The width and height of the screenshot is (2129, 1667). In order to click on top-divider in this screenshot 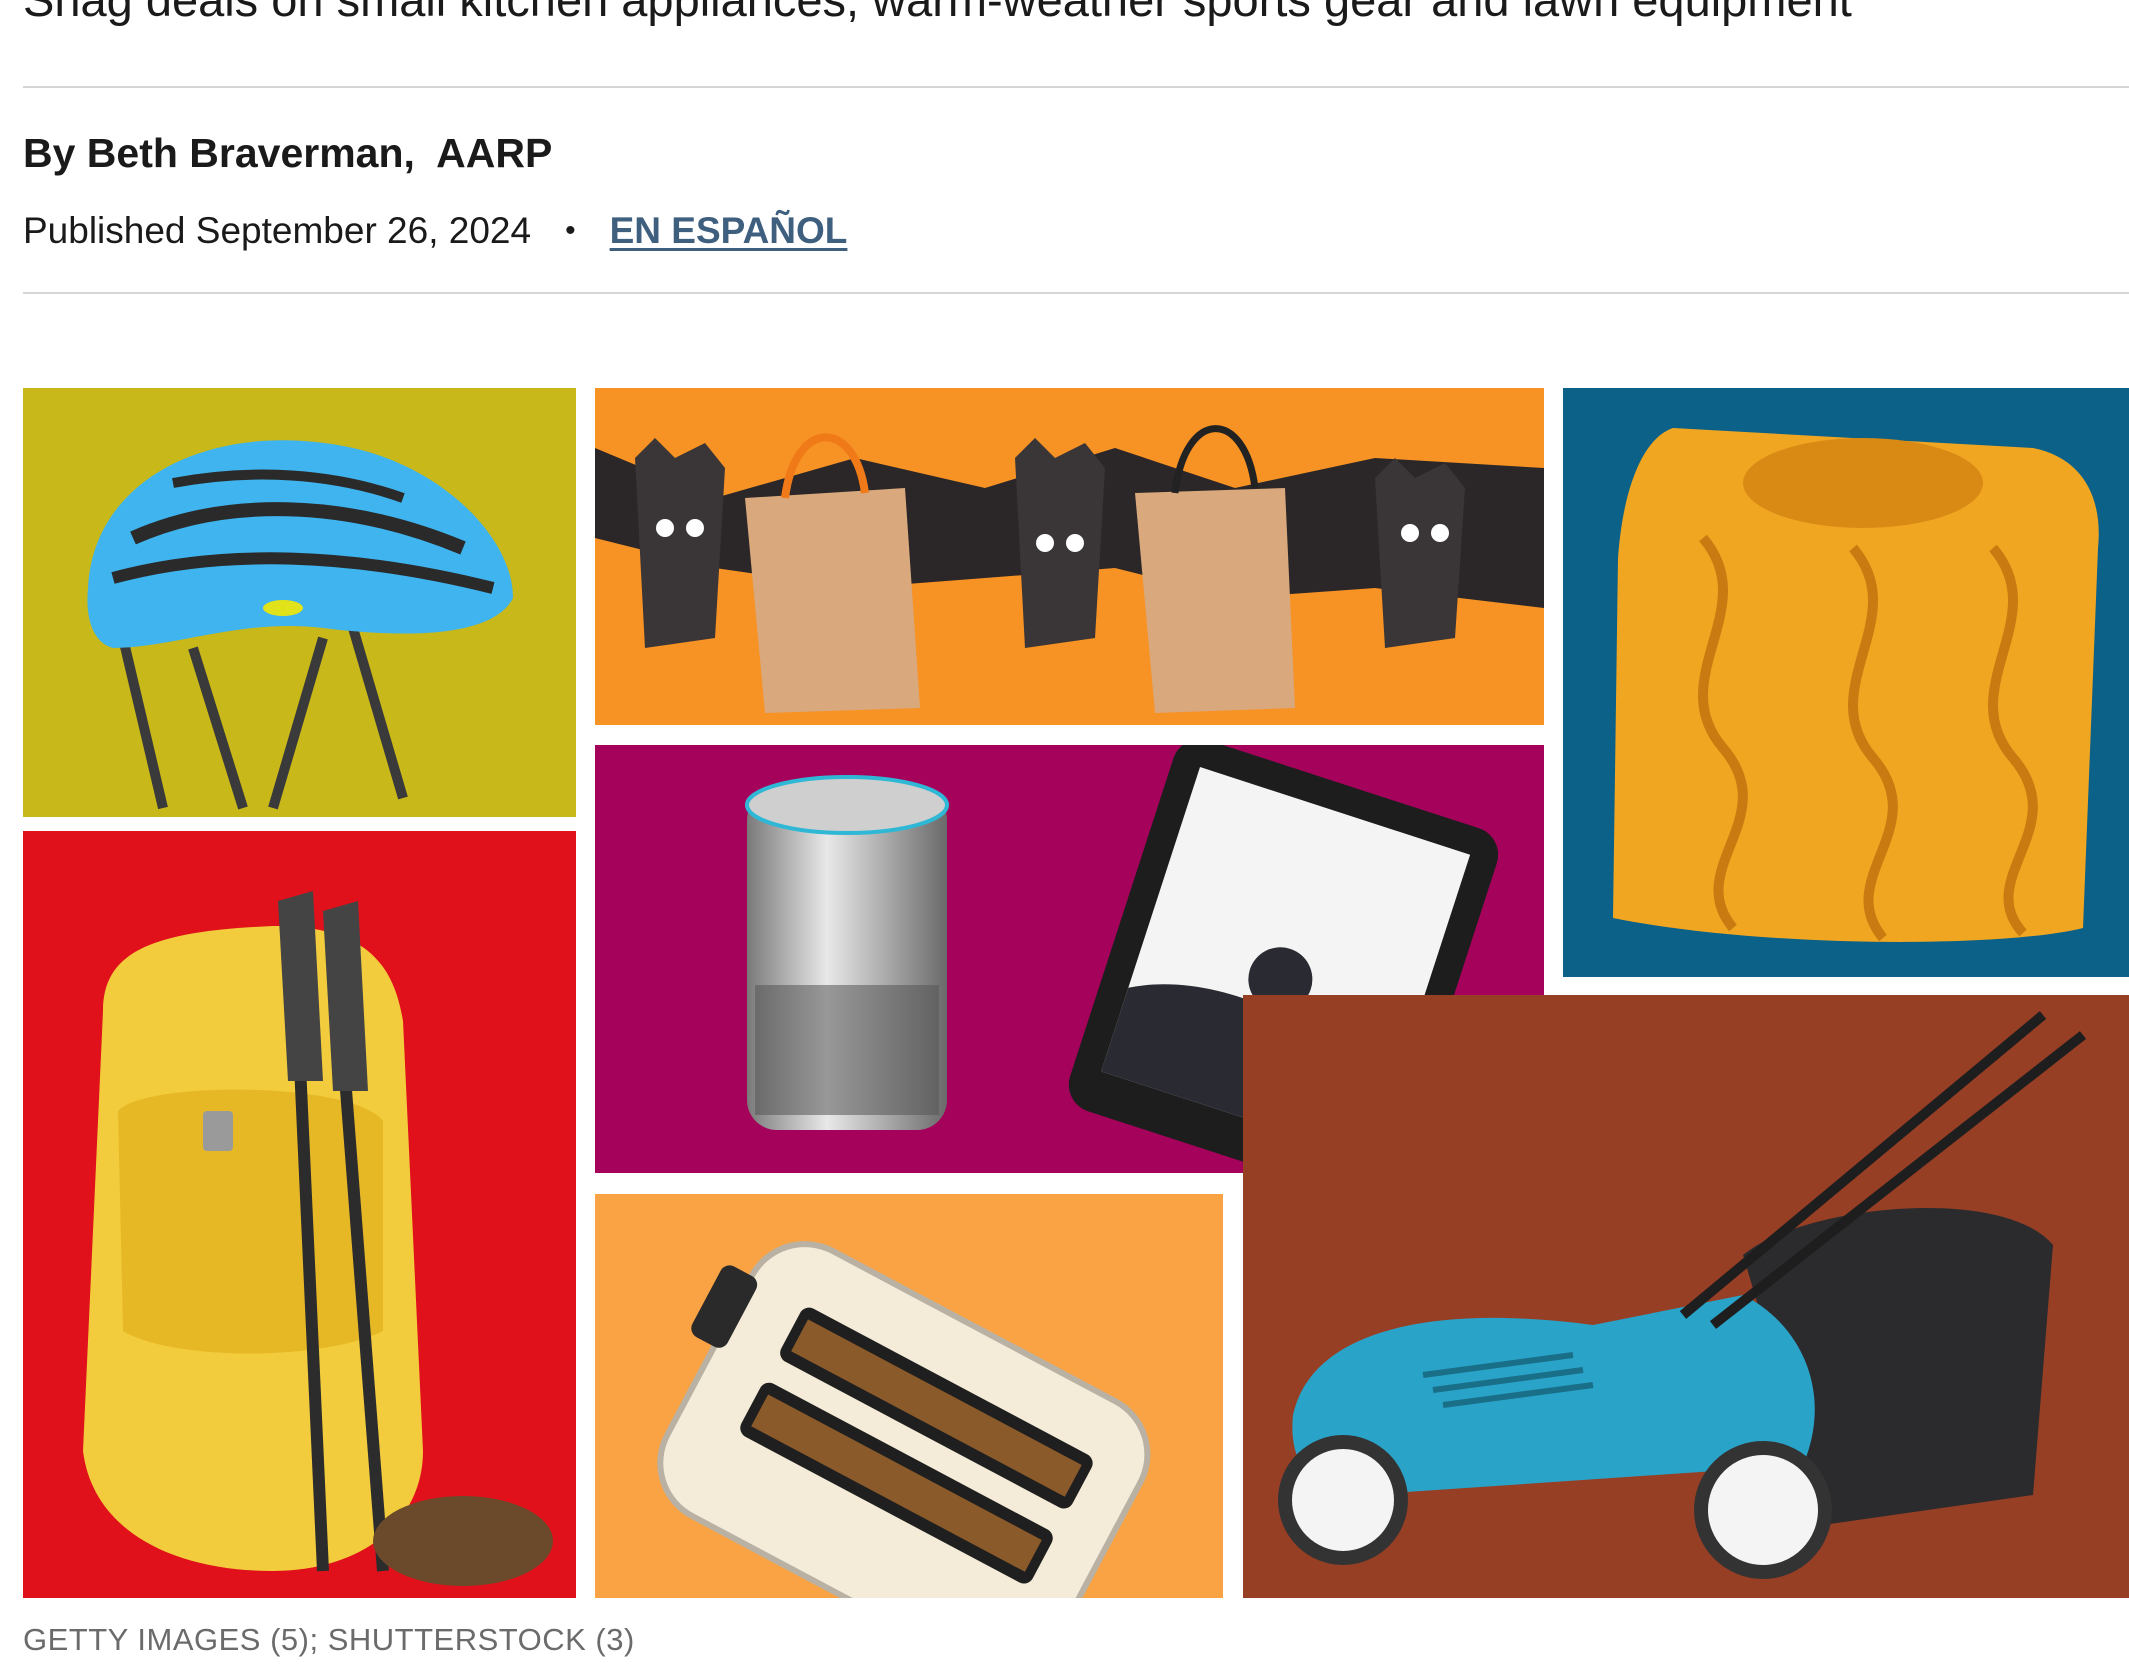, I will do `click(1076, 87)`.